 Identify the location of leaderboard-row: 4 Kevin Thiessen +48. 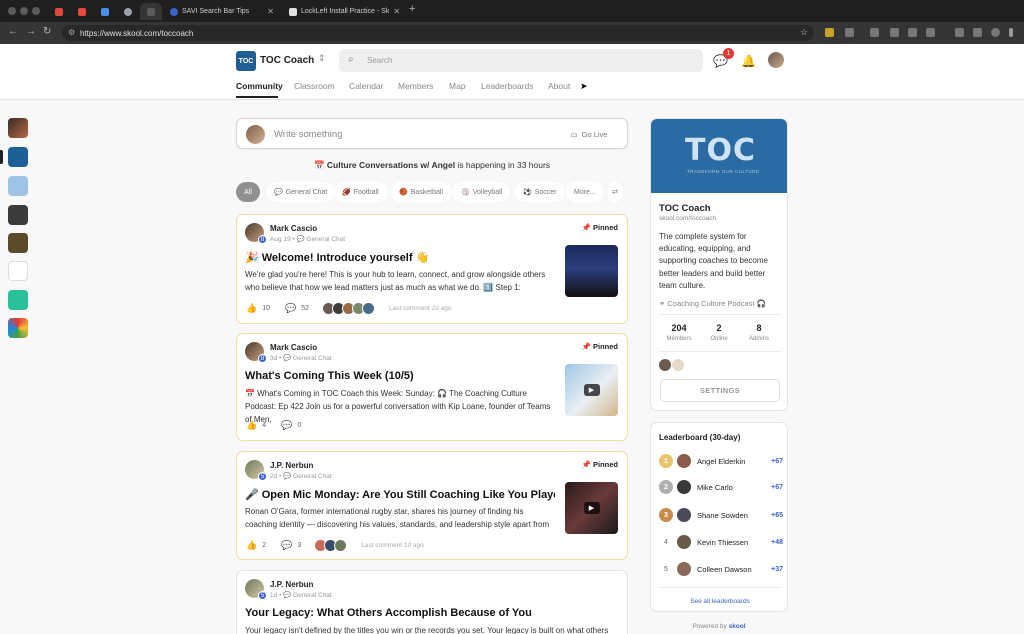
(721, 542).